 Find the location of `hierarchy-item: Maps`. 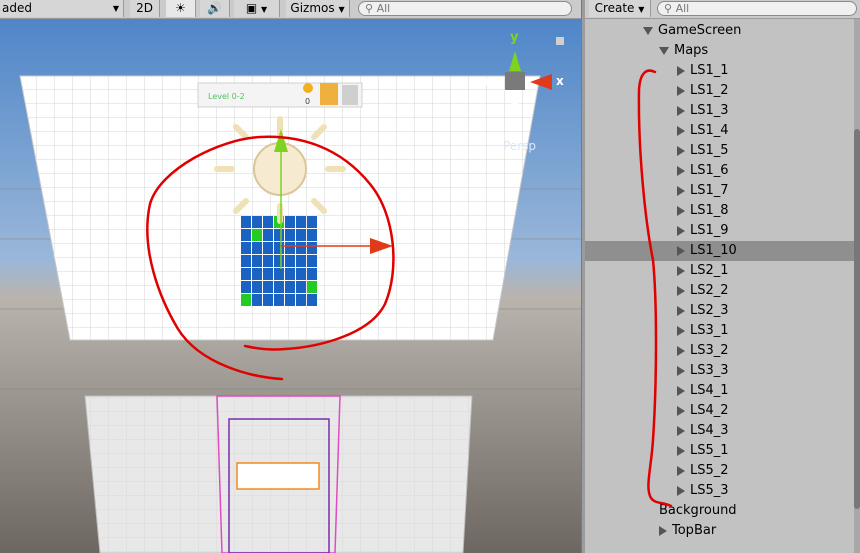

hierarchy-item: Maps is located at coordinates (720, 51).